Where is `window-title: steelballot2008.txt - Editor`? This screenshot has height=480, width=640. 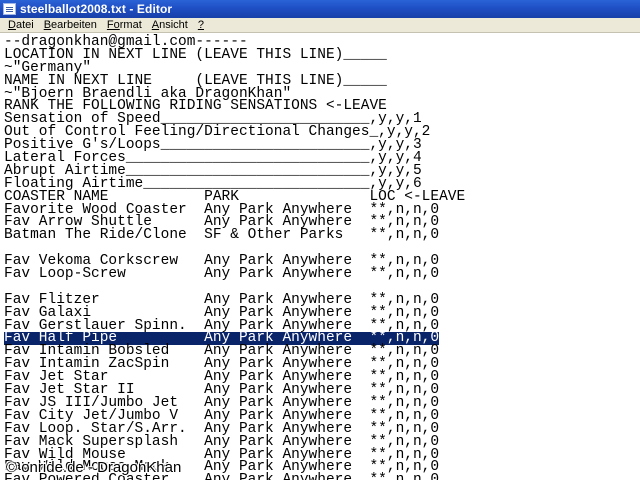 window-title: steelballot2008.txt - Editor is located at coordinates (96, 9).